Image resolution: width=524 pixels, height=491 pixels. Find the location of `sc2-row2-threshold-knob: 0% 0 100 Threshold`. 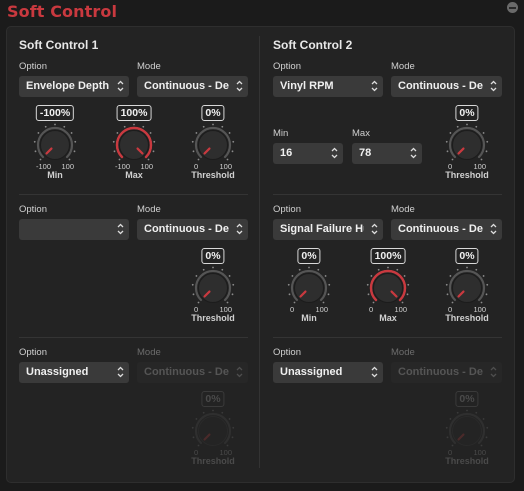

sc2-row2-threshold-knob: 0% 0 100 Threshold is located at coordinates (467, 286).